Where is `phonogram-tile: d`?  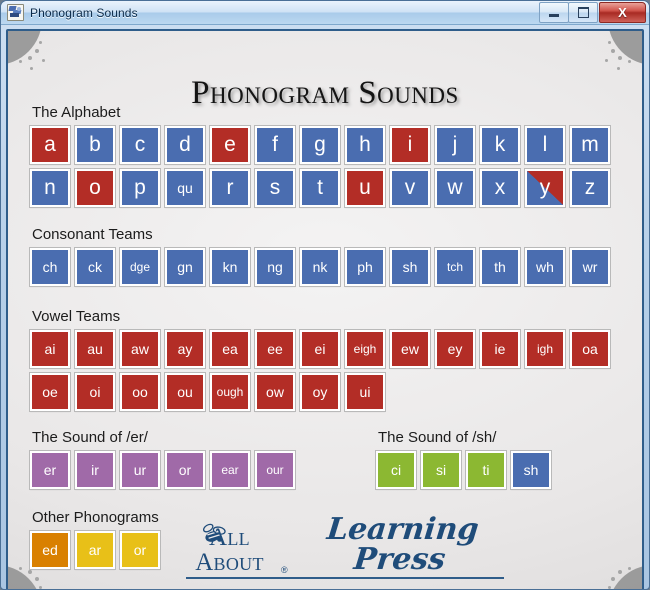
phonogram-tile: d is located at coordinates (185, 145).